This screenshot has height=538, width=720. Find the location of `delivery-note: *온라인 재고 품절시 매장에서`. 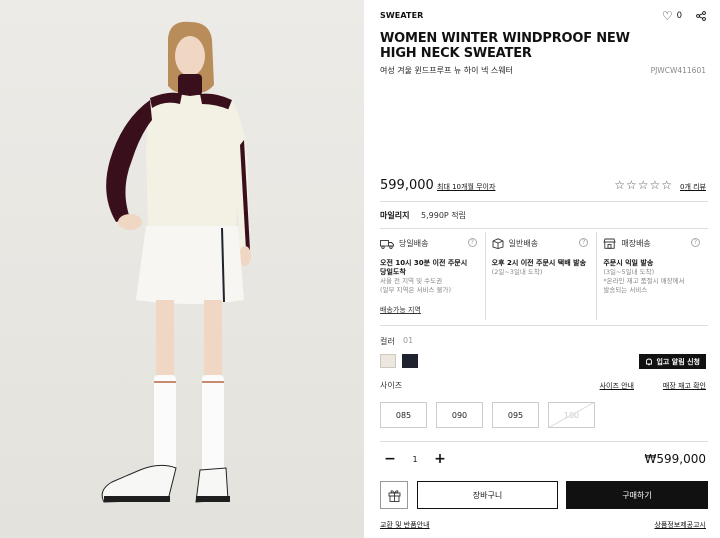

delivery-note: *온라인 재고 품절시 매장에서 is located at coordinates (644, 281).